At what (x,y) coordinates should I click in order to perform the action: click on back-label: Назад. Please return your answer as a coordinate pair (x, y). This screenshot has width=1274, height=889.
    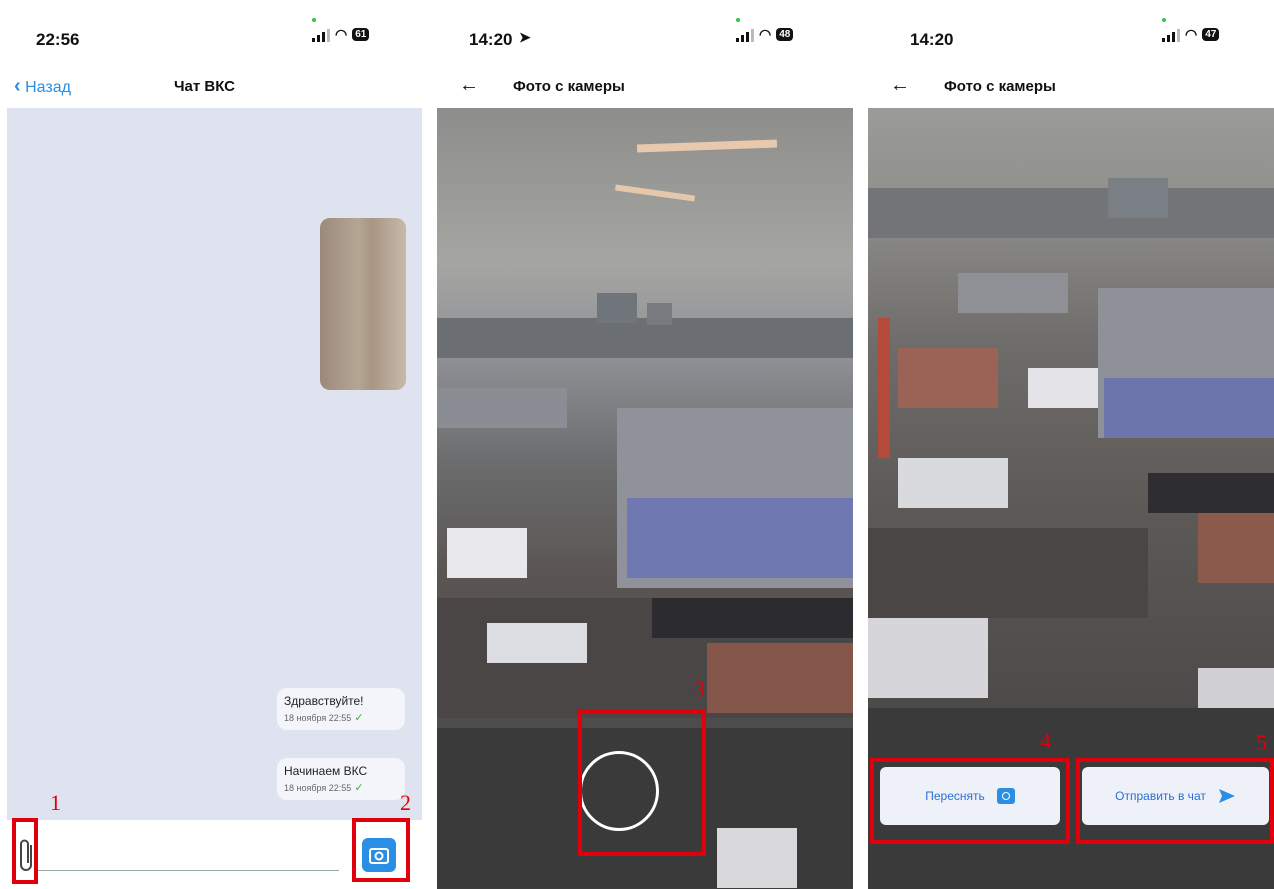
    Looking at the image, I should click on (48, 87).